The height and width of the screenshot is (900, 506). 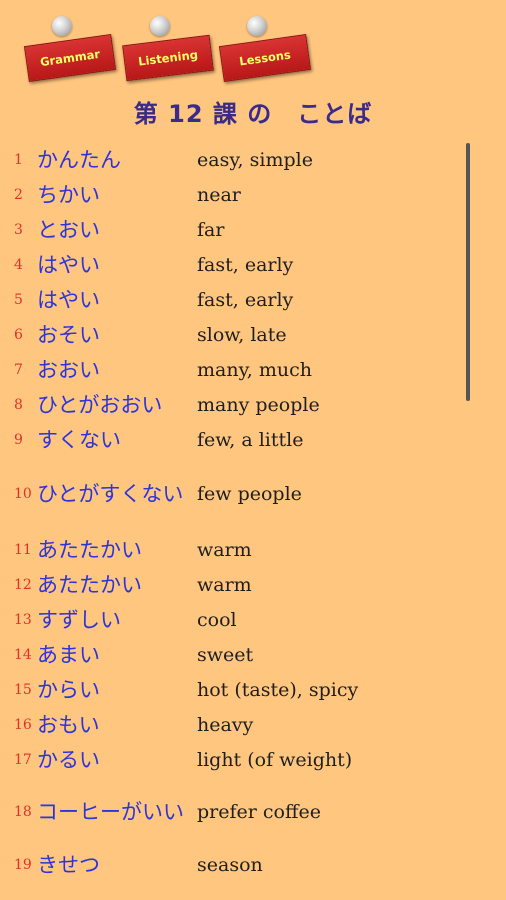 I want to click on tab-grammar: Grammar, so click(x=70, y=55).